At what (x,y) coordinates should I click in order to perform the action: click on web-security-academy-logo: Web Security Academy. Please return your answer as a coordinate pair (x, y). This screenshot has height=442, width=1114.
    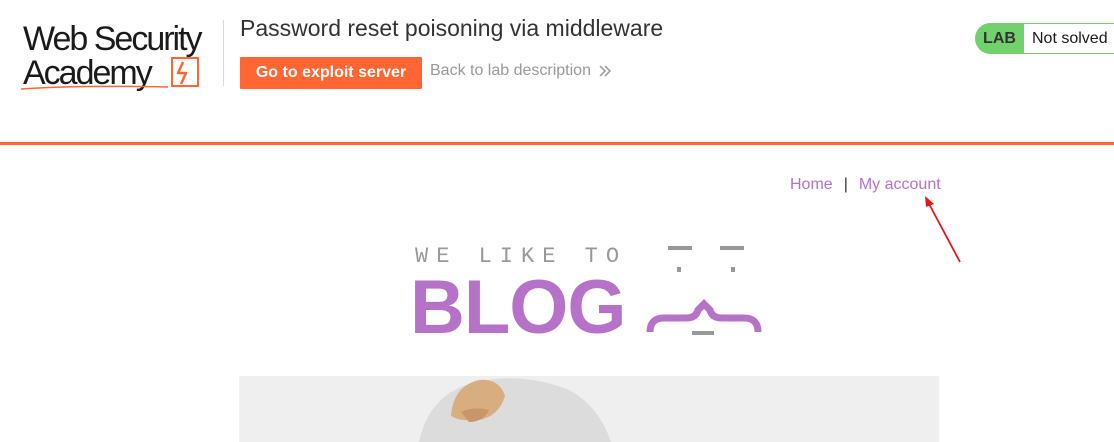
    Looking at the image, I should click on (122, 57).